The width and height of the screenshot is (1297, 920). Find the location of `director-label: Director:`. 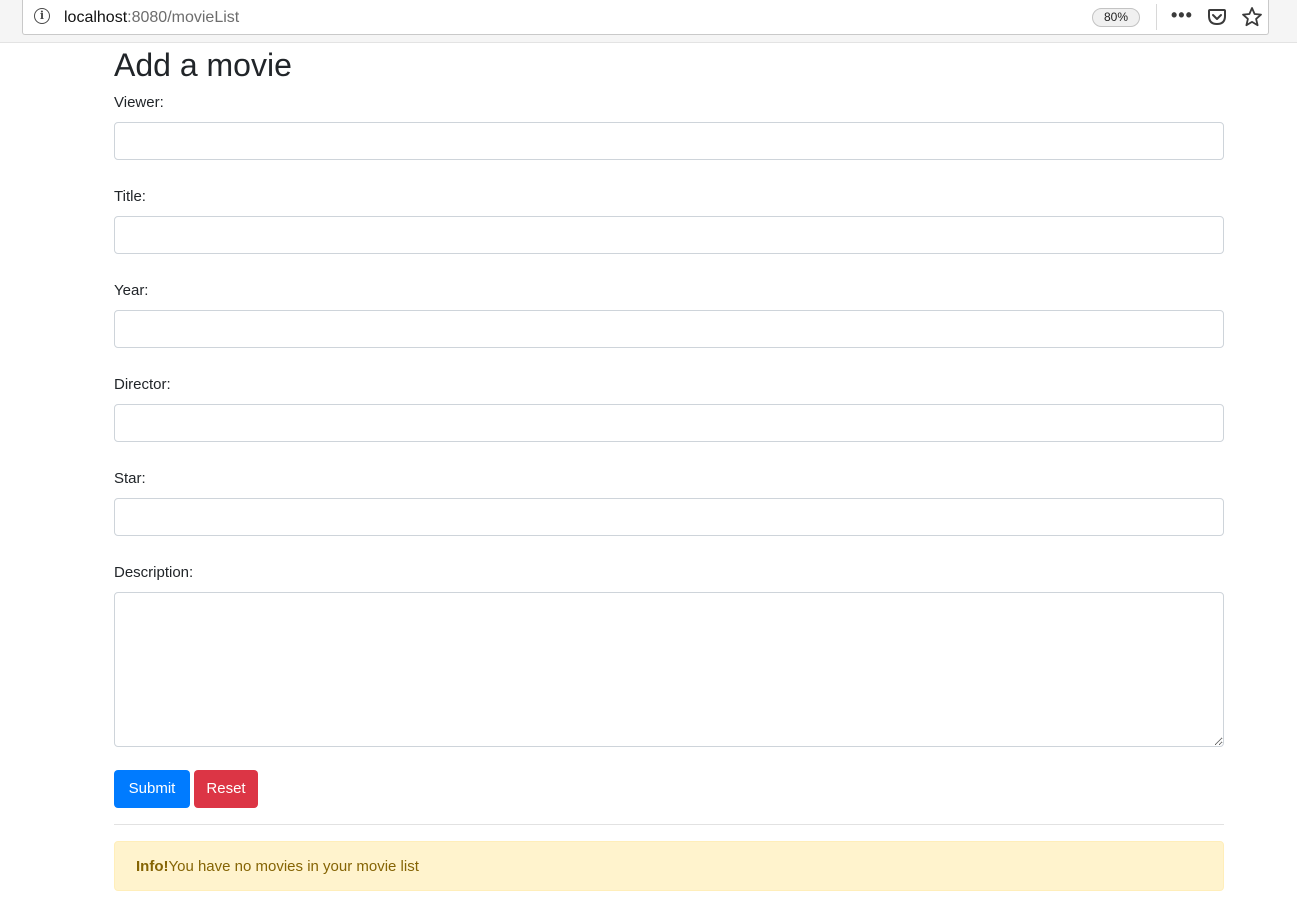

director-label: Director: is located at coordinates (142, 384).